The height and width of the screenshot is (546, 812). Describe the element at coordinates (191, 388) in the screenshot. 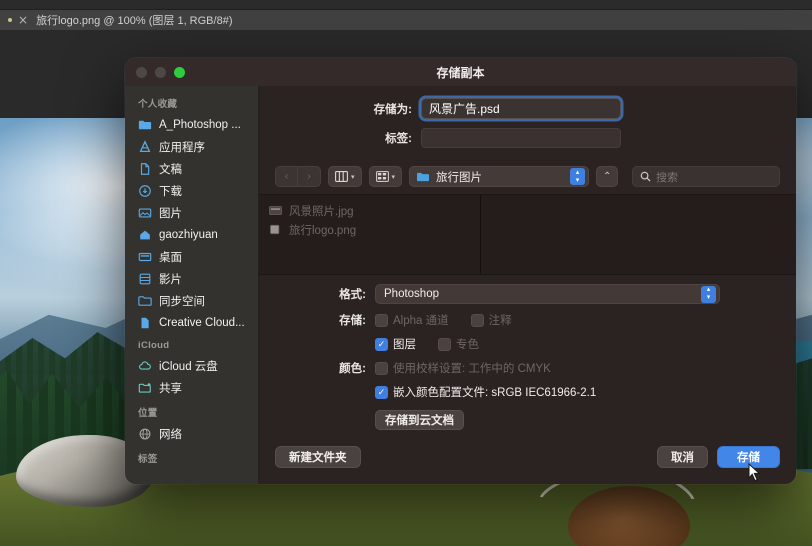

I see `sidebar-item-shared: 共享` at that location.